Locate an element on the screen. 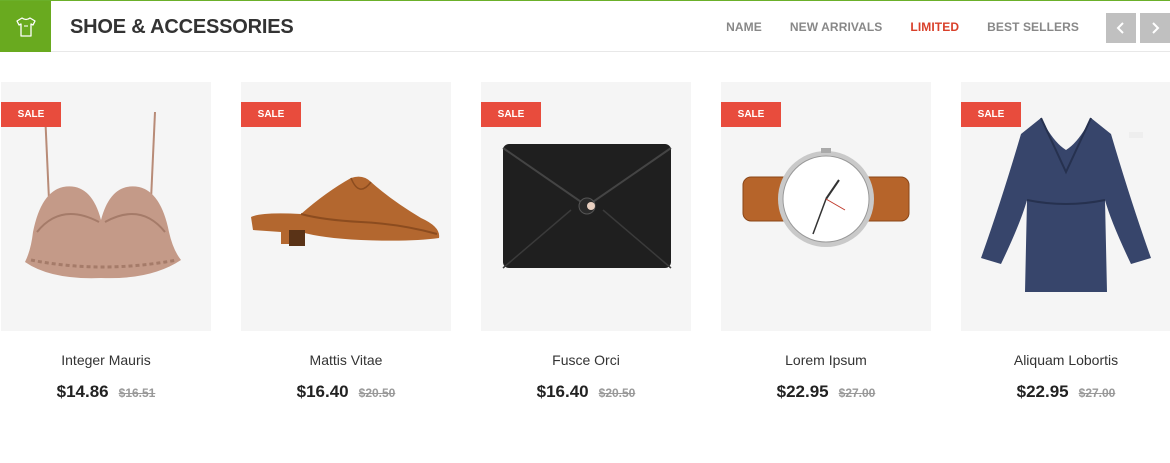 The height and width of the screenshot is (463, 1170). next-button is located at coordinates (1155, 28).